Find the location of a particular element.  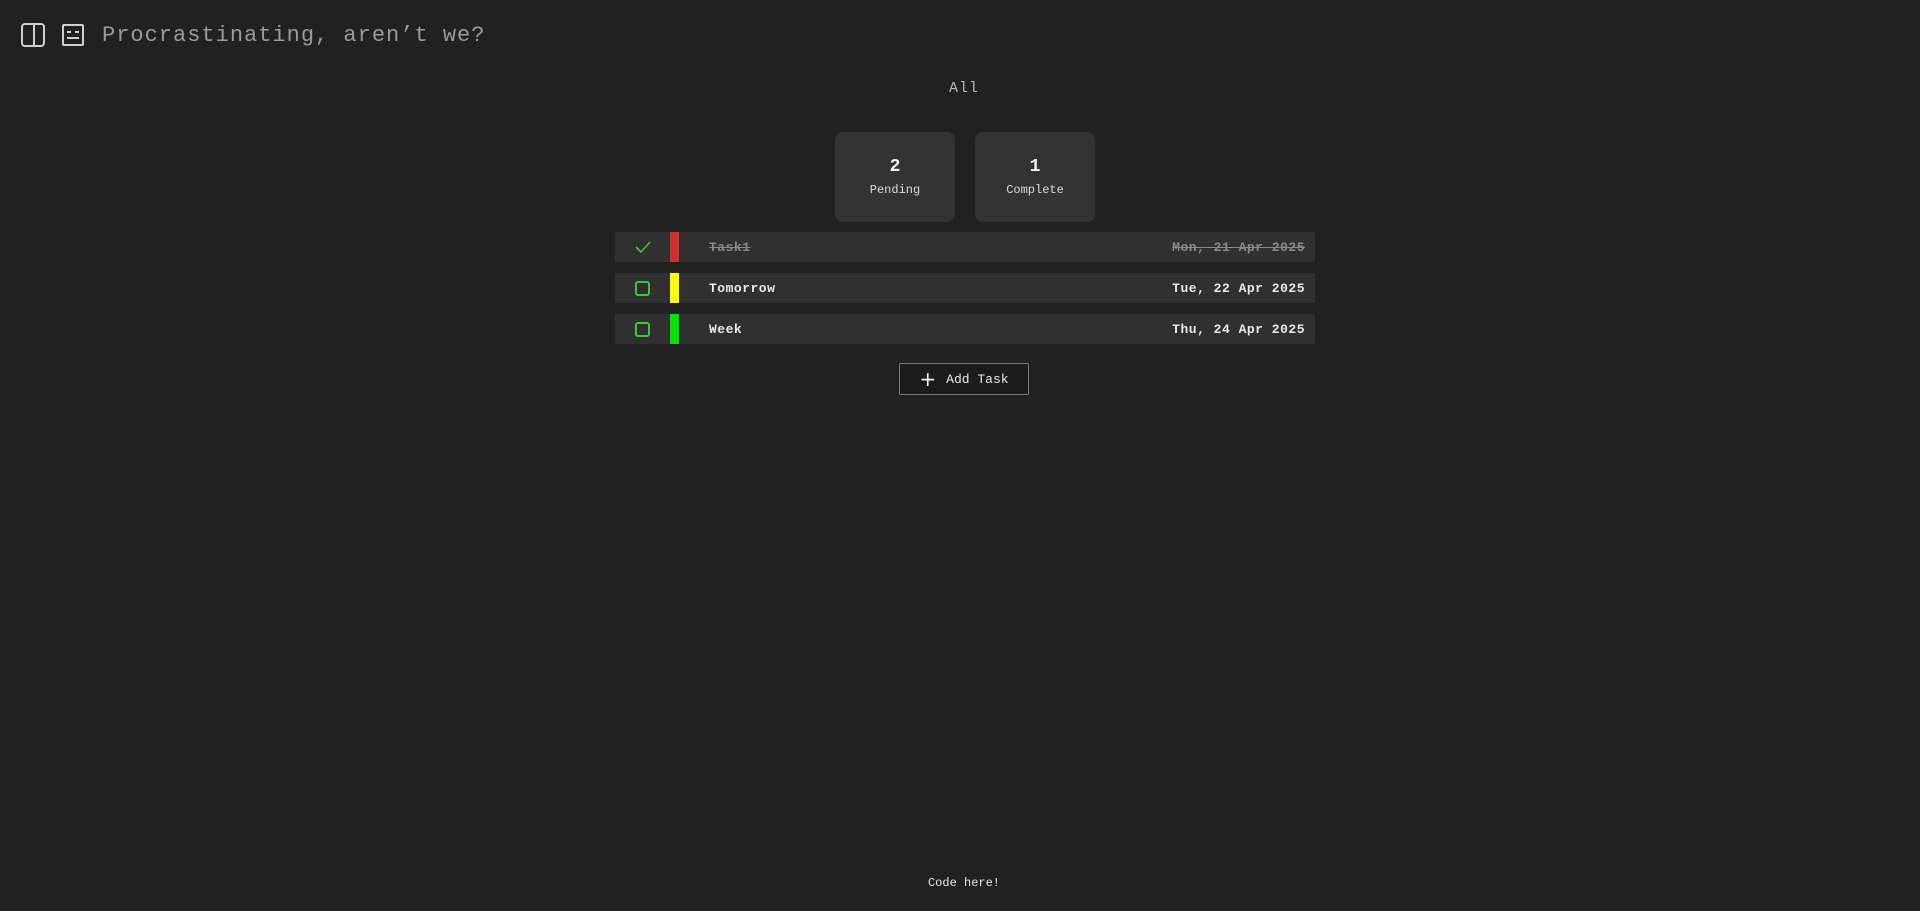

add-task-label: Add Task is located at coordinates (977, 379).